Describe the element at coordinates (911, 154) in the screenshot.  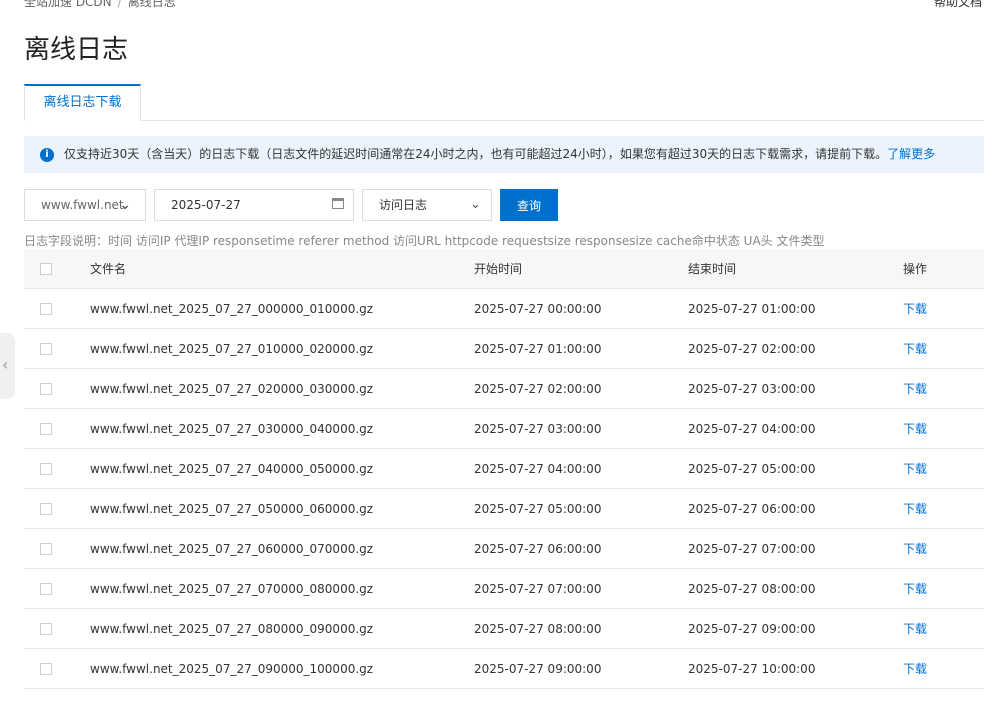
I see `learn-more-link: 了解更多` at that location.